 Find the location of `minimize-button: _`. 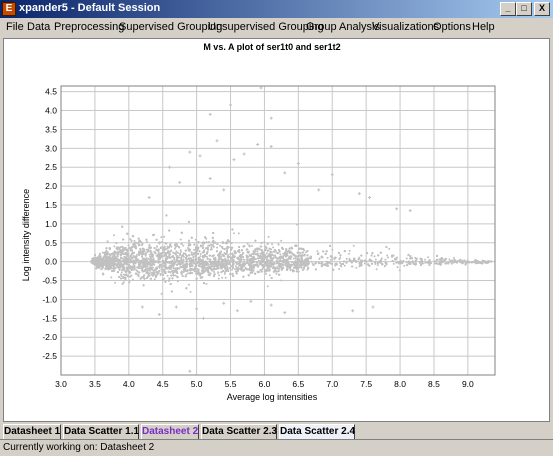

minimize-button: _ is located at coordinates (508, 9).